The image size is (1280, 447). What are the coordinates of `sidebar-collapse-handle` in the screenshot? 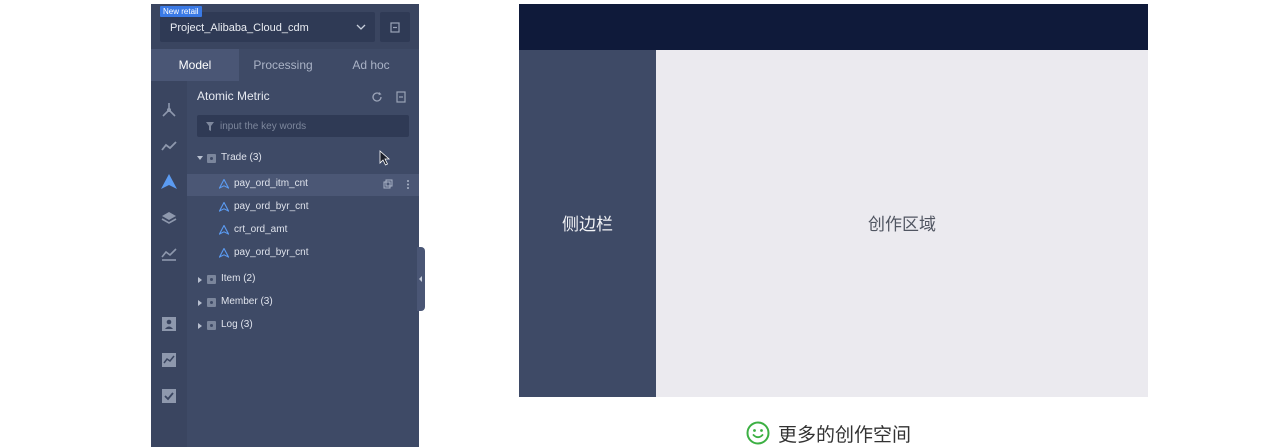 It's located at (421, 279).